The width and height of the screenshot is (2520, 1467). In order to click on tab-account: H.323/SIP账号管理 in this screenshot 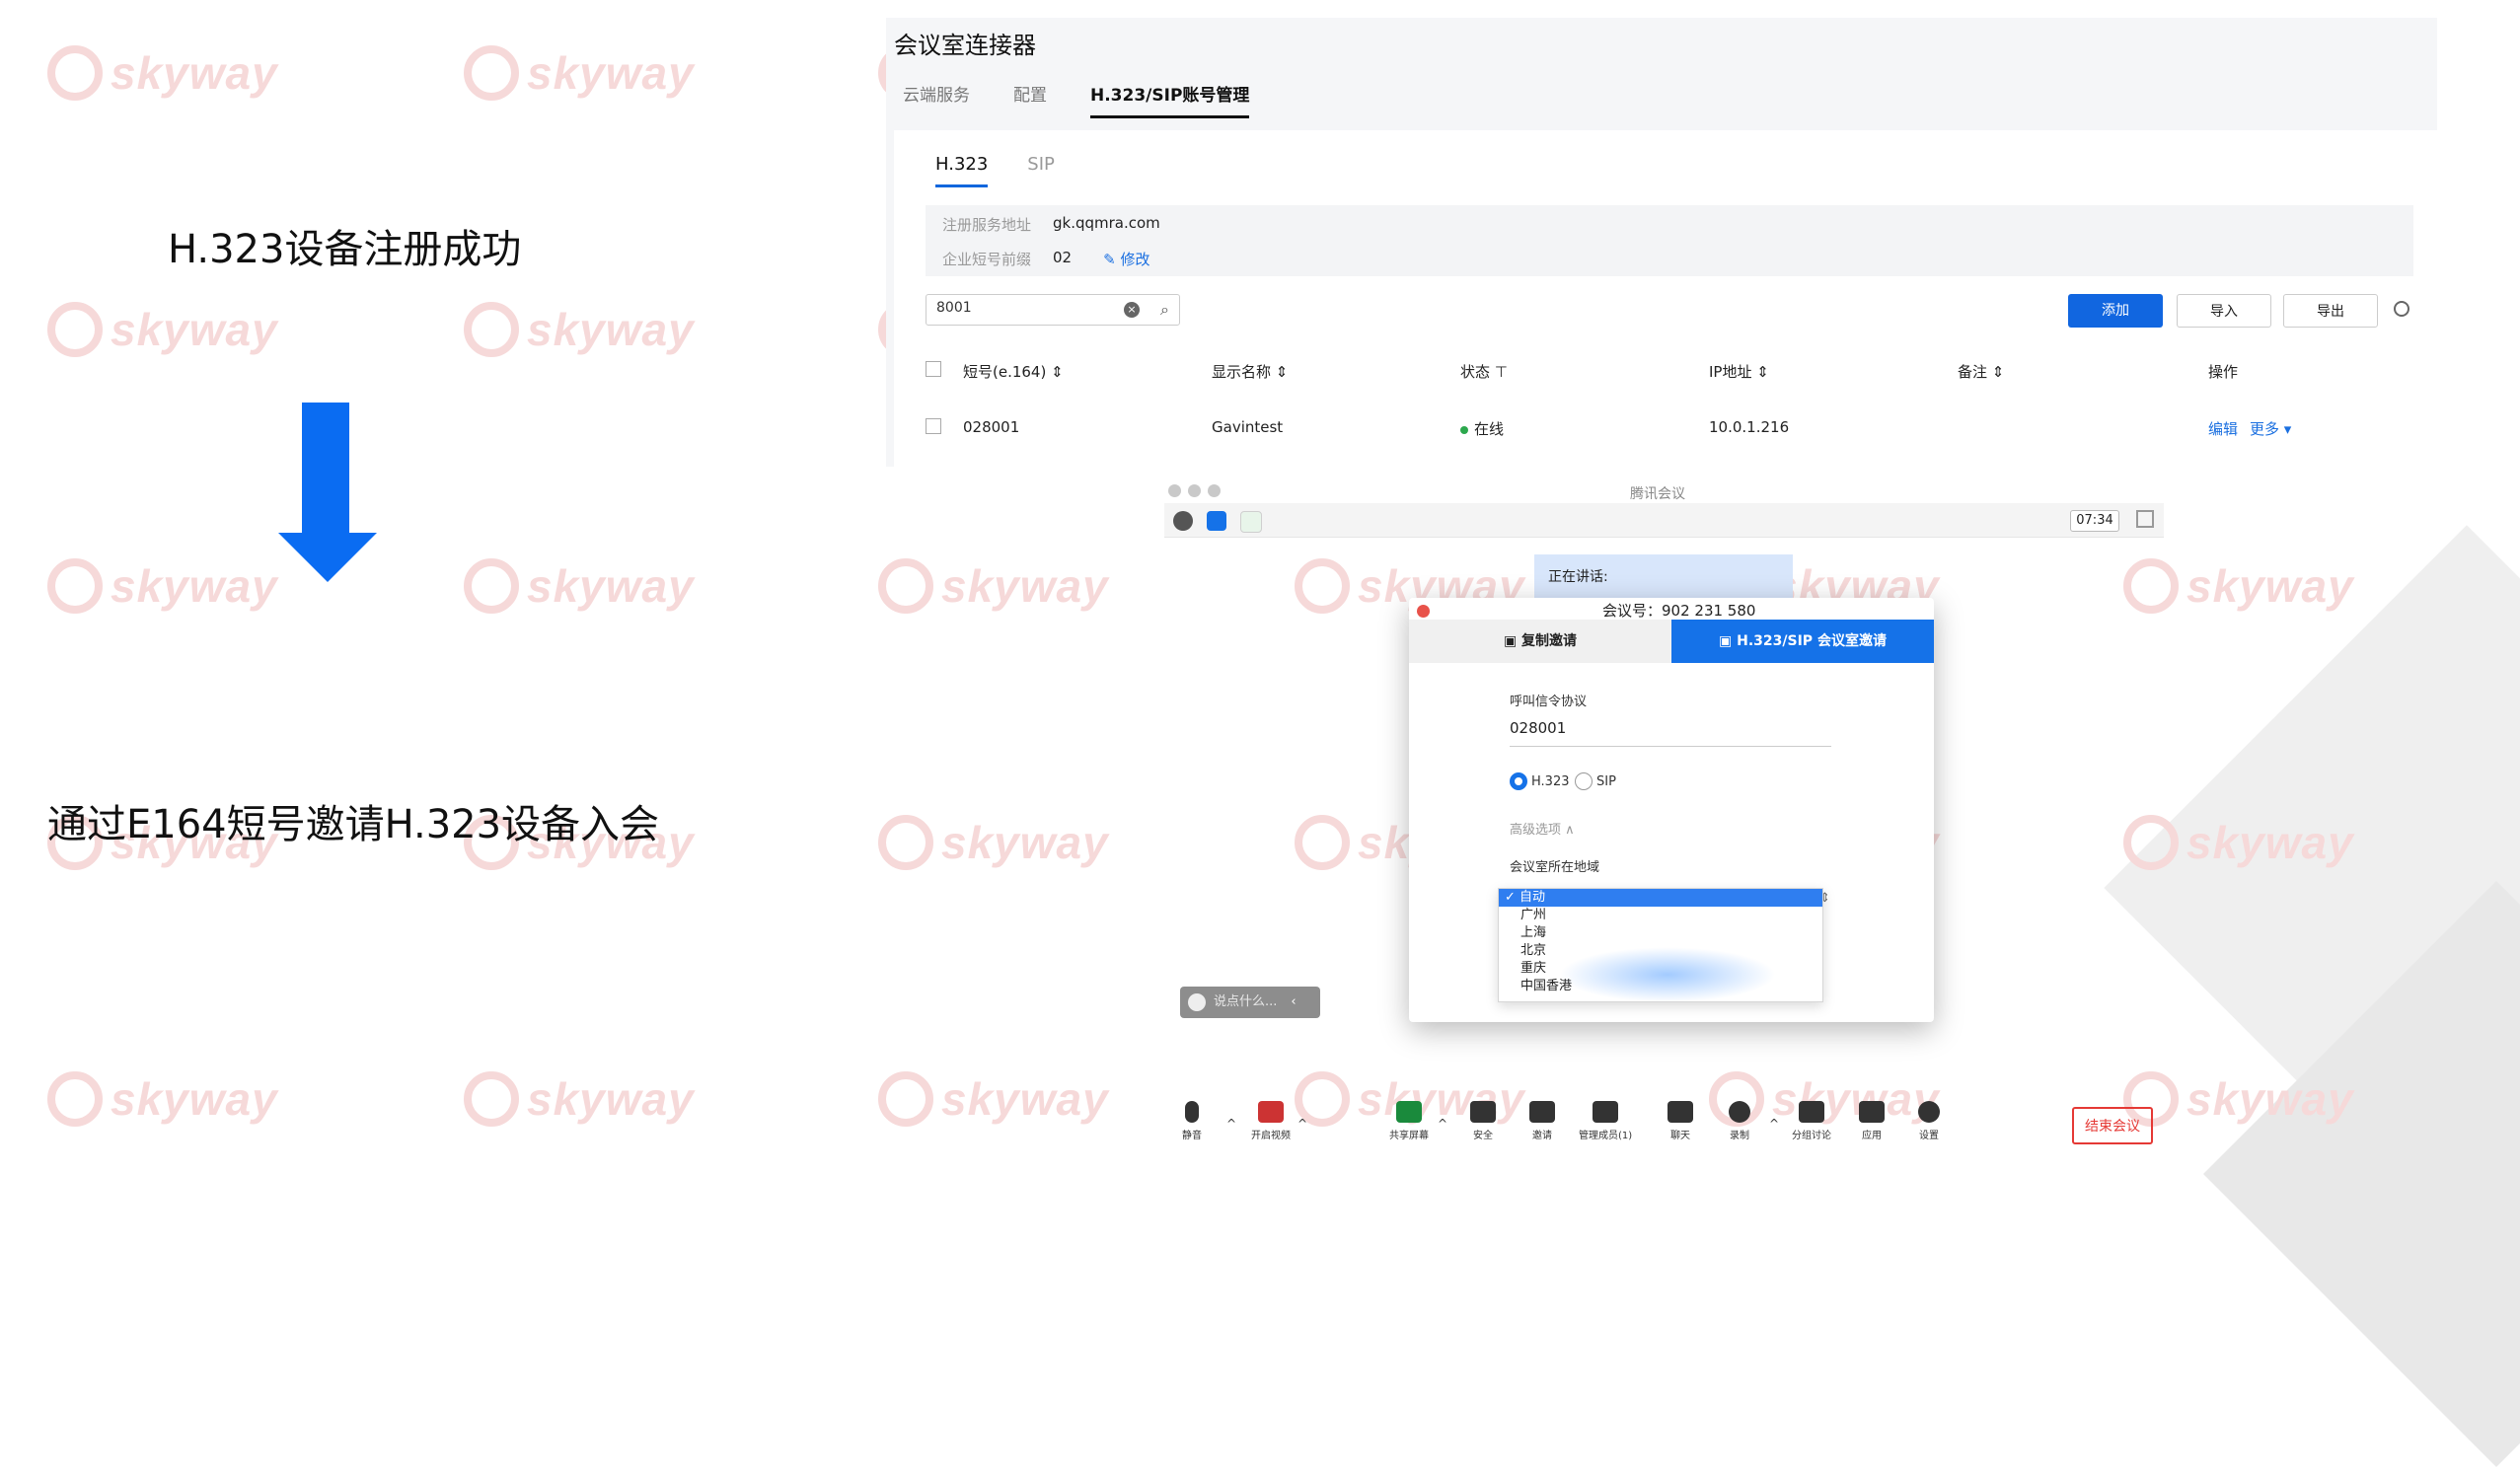, I will do `click(1170, 99)`.